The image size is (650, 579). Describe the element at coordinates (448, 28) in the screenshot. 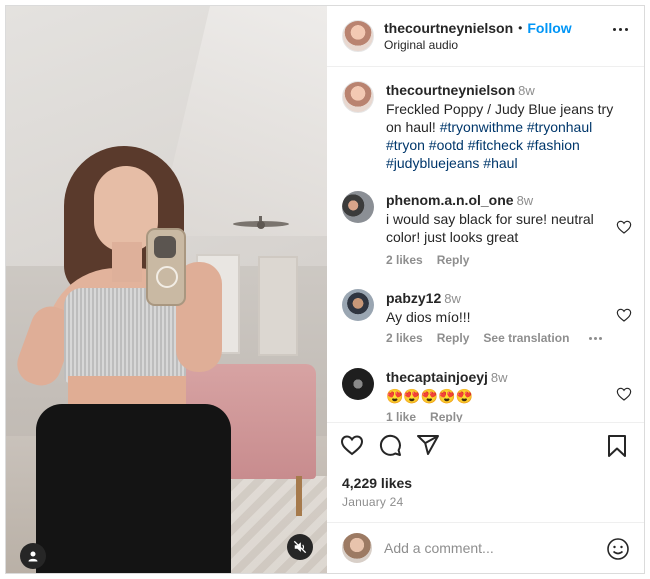

I see `author-username: thecourtneynielson` at that location.